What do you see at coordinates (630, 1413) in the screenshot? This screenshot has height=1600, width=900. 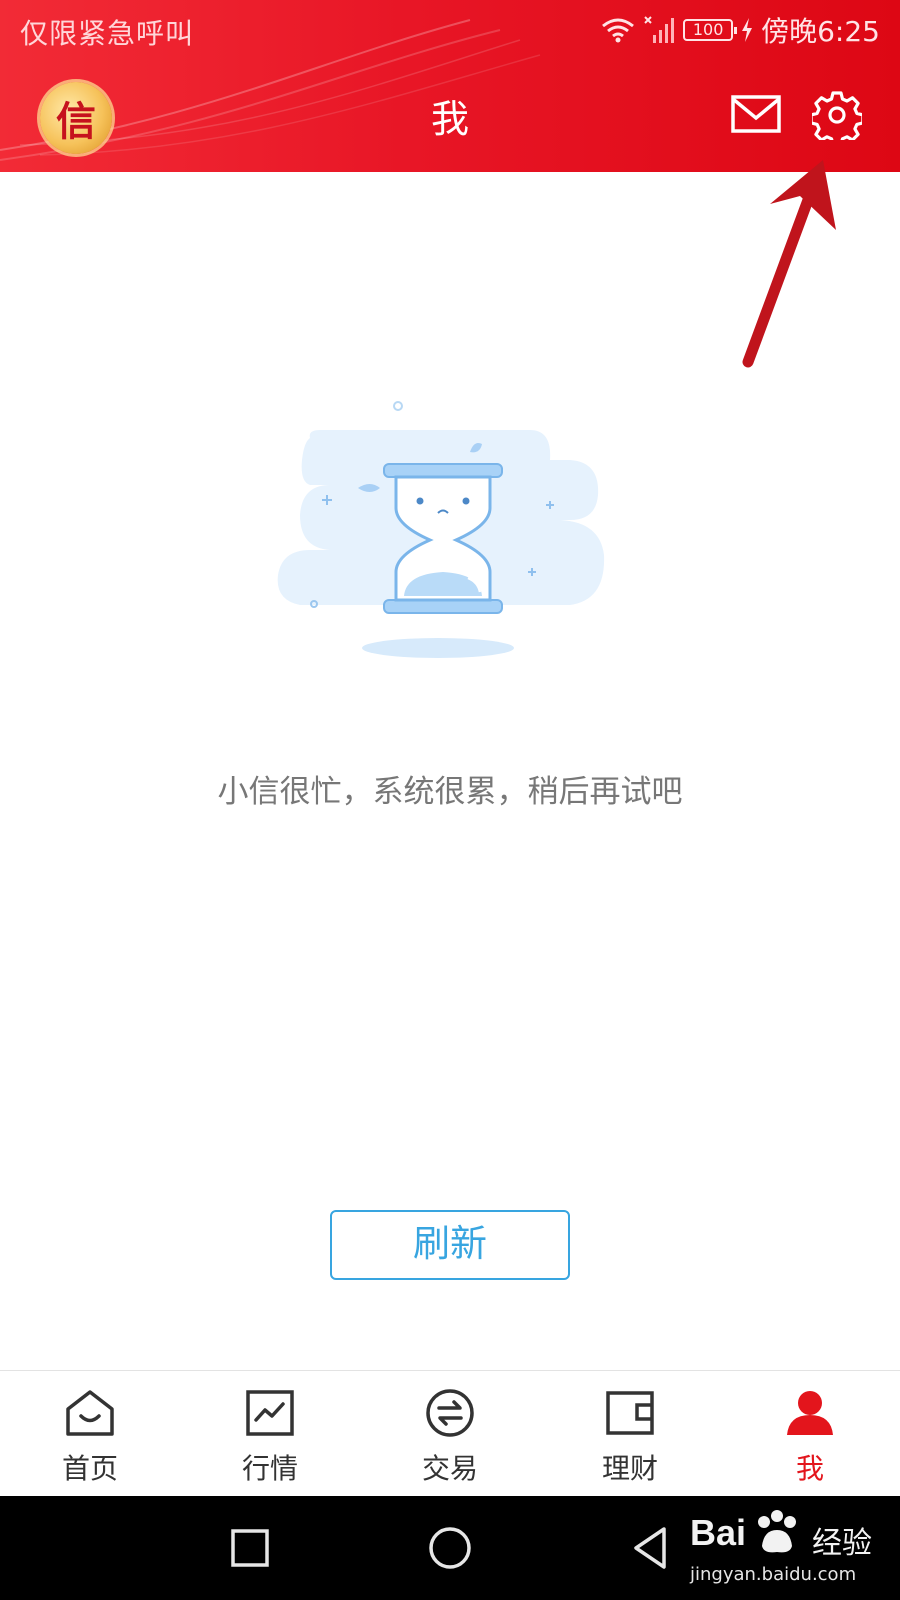 I see `wallet-icon` at bounding box center [630, 1413].